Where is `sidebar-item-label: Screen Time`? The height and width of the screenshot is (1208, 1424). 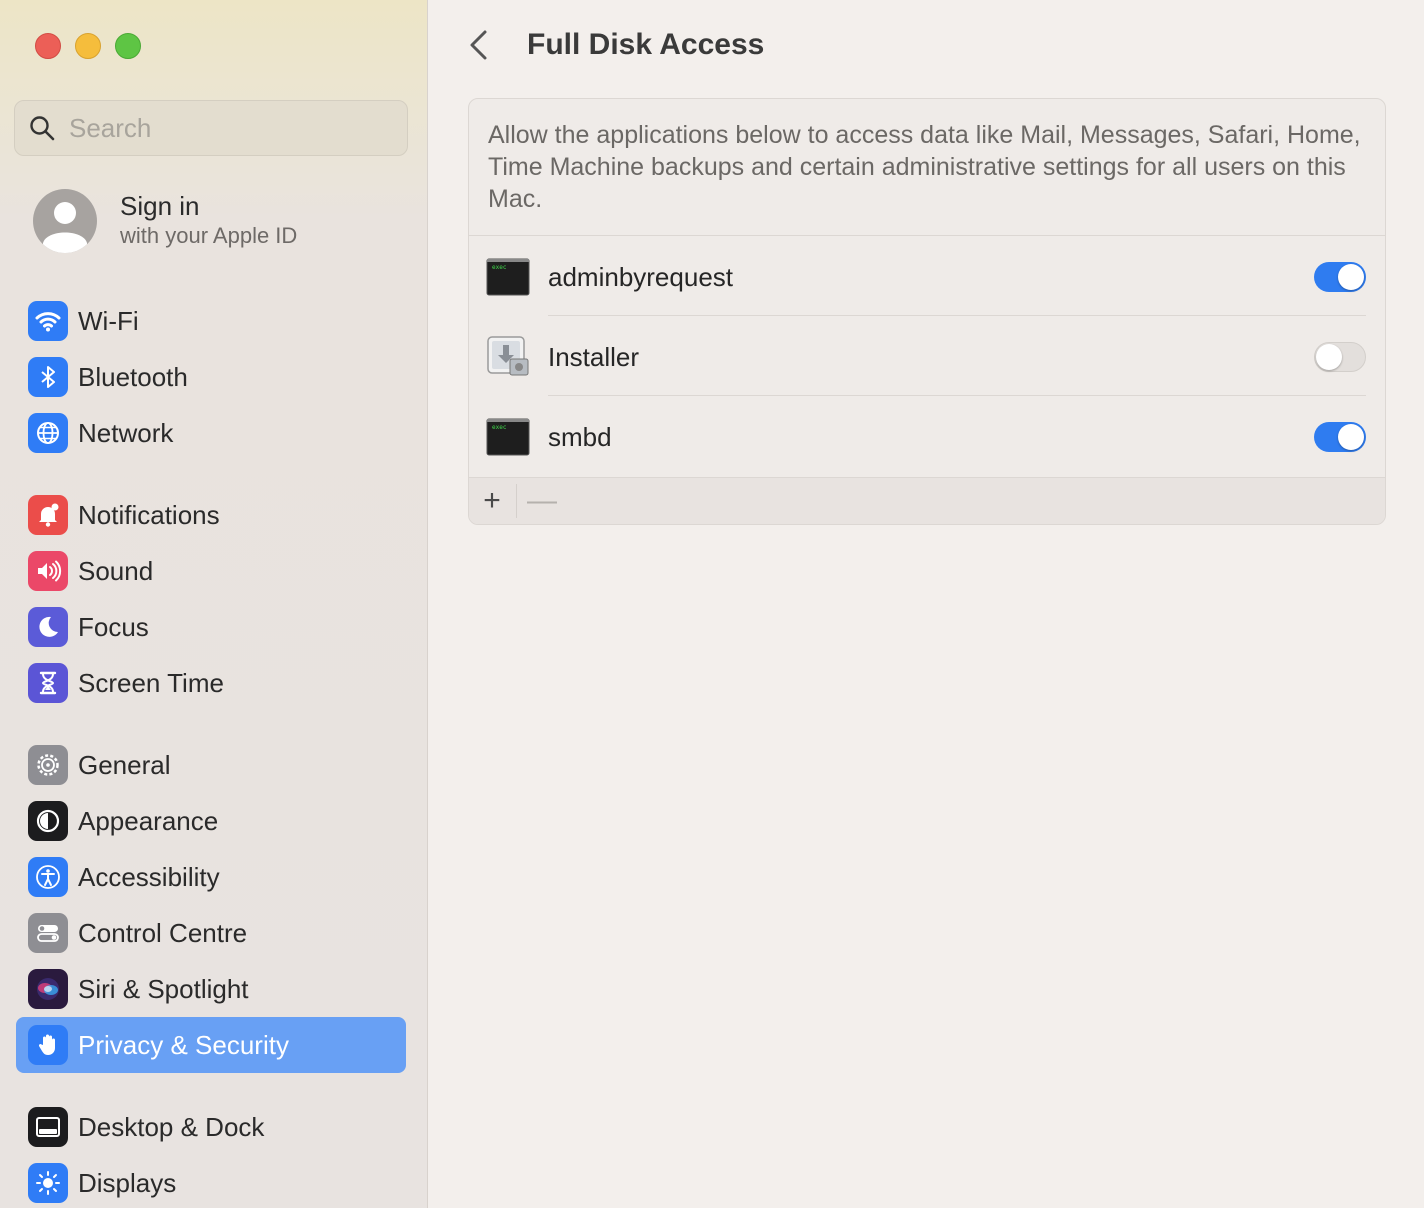
sidebar-item-label: Screen Time is located at coordinates (151, 682).